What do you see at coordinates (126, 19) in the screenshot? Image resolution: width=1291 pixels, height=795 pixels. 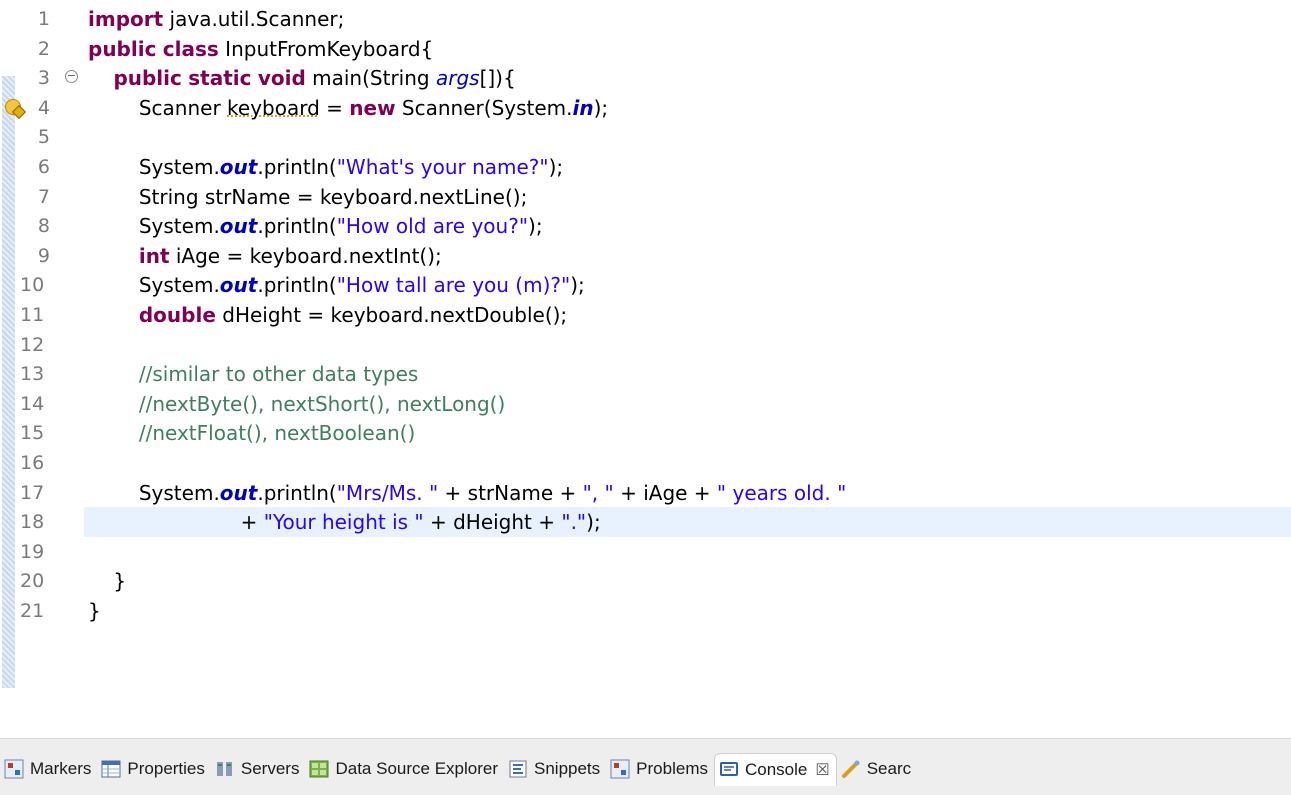 I see `code-token: import` at bounding box center [126, 19].